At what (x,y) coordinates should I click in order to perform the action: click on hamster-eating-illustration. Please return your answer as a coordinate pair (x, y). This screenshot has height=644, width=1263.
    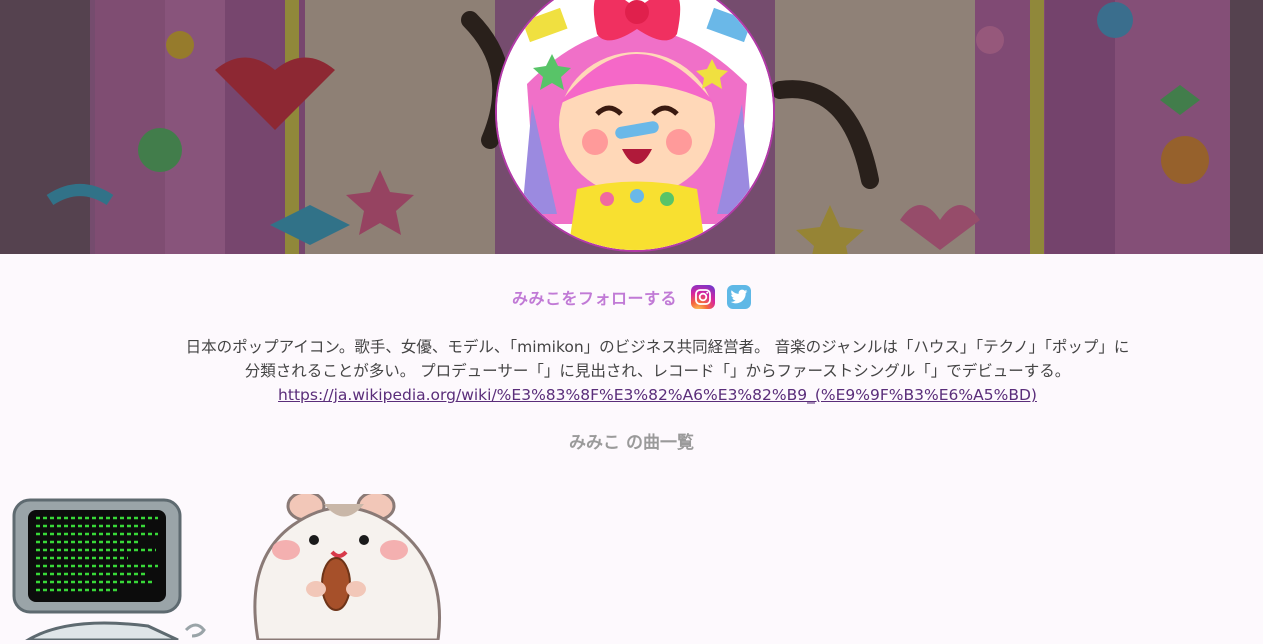
    Looking at the image, I should click on (347, 566).